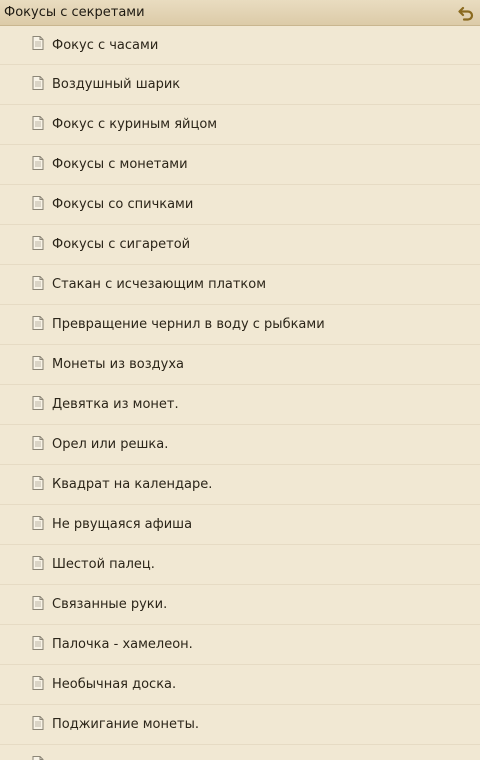  Describe the element at coordinates (103, 564) in the screenshot. I see `list-item-label: Шестой палец.` at that location.